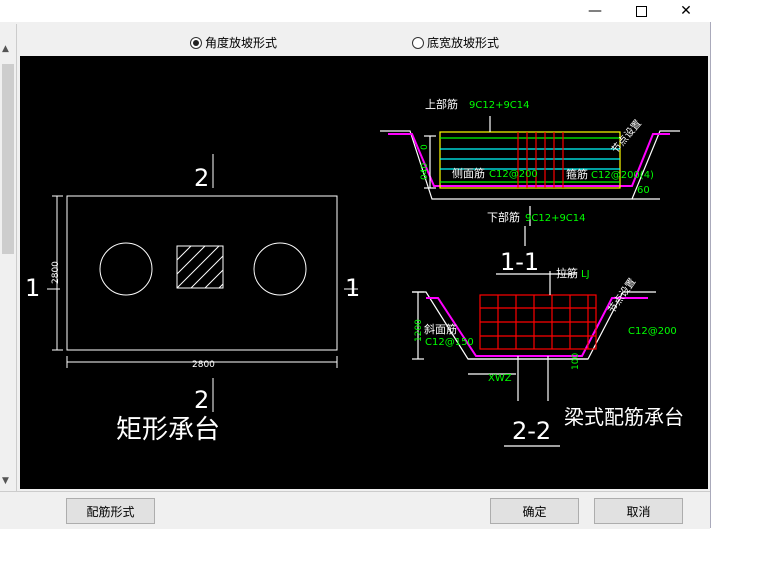  What do you see at coordinates (463, 43) in the screenshot?
I see `radio-width-label: 底宽放坡形式` at bounding box center [463, 43].